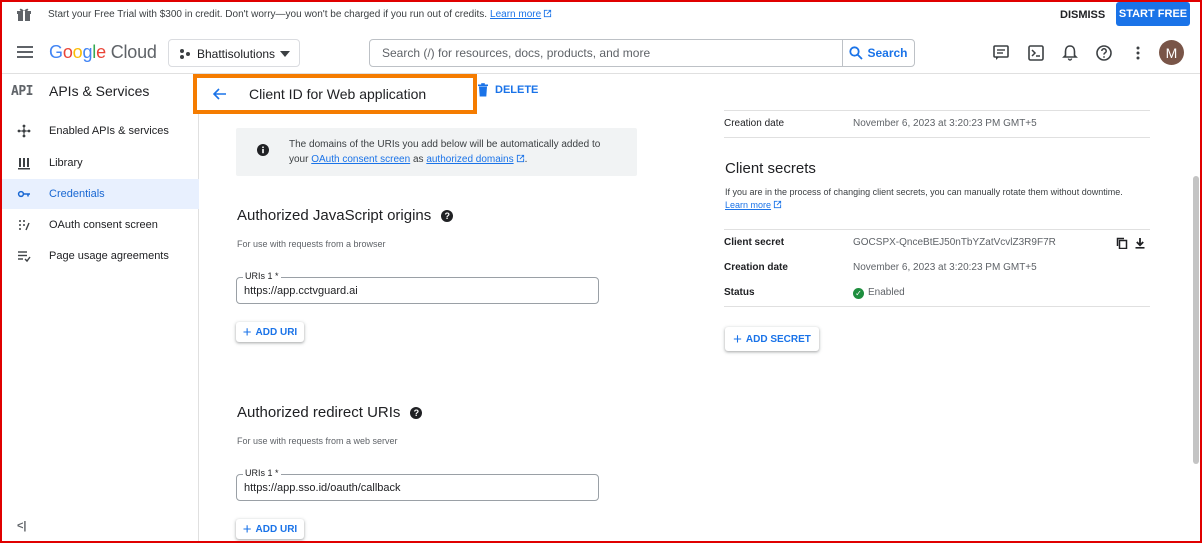 The image size is (1202, 543). What do you see at coordinates (345, 215) in the screenshot?
I see `js-origins-title: Authorized JavaScript origins?` at bounding box center [345, 215].